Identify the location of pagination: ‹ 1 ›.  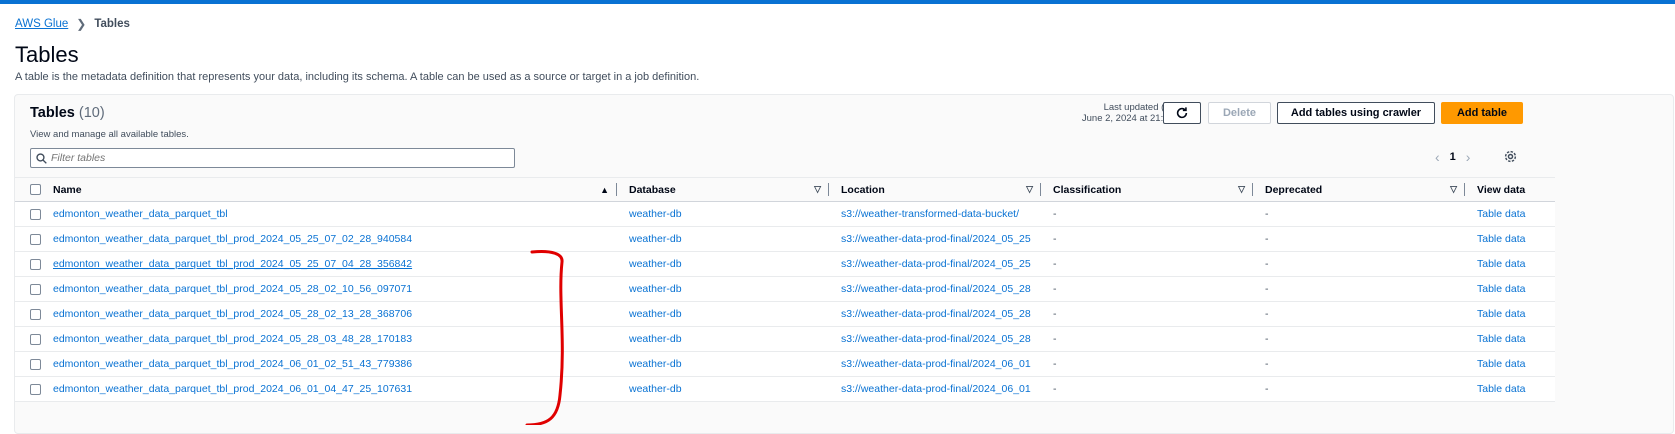
(1452, 157).